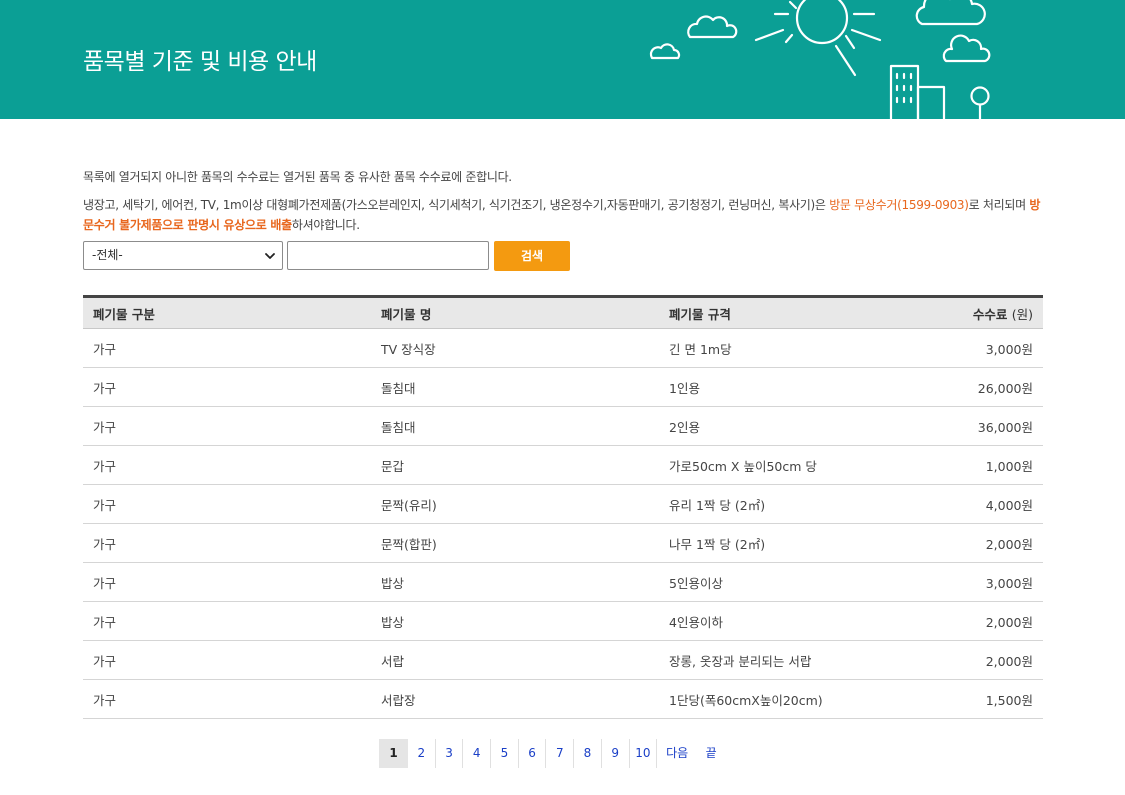  What do you see at coordinates (791, 582) in the screenshot?
I see `cell-spec: 5인용이상` at bounding box center [791, 582].